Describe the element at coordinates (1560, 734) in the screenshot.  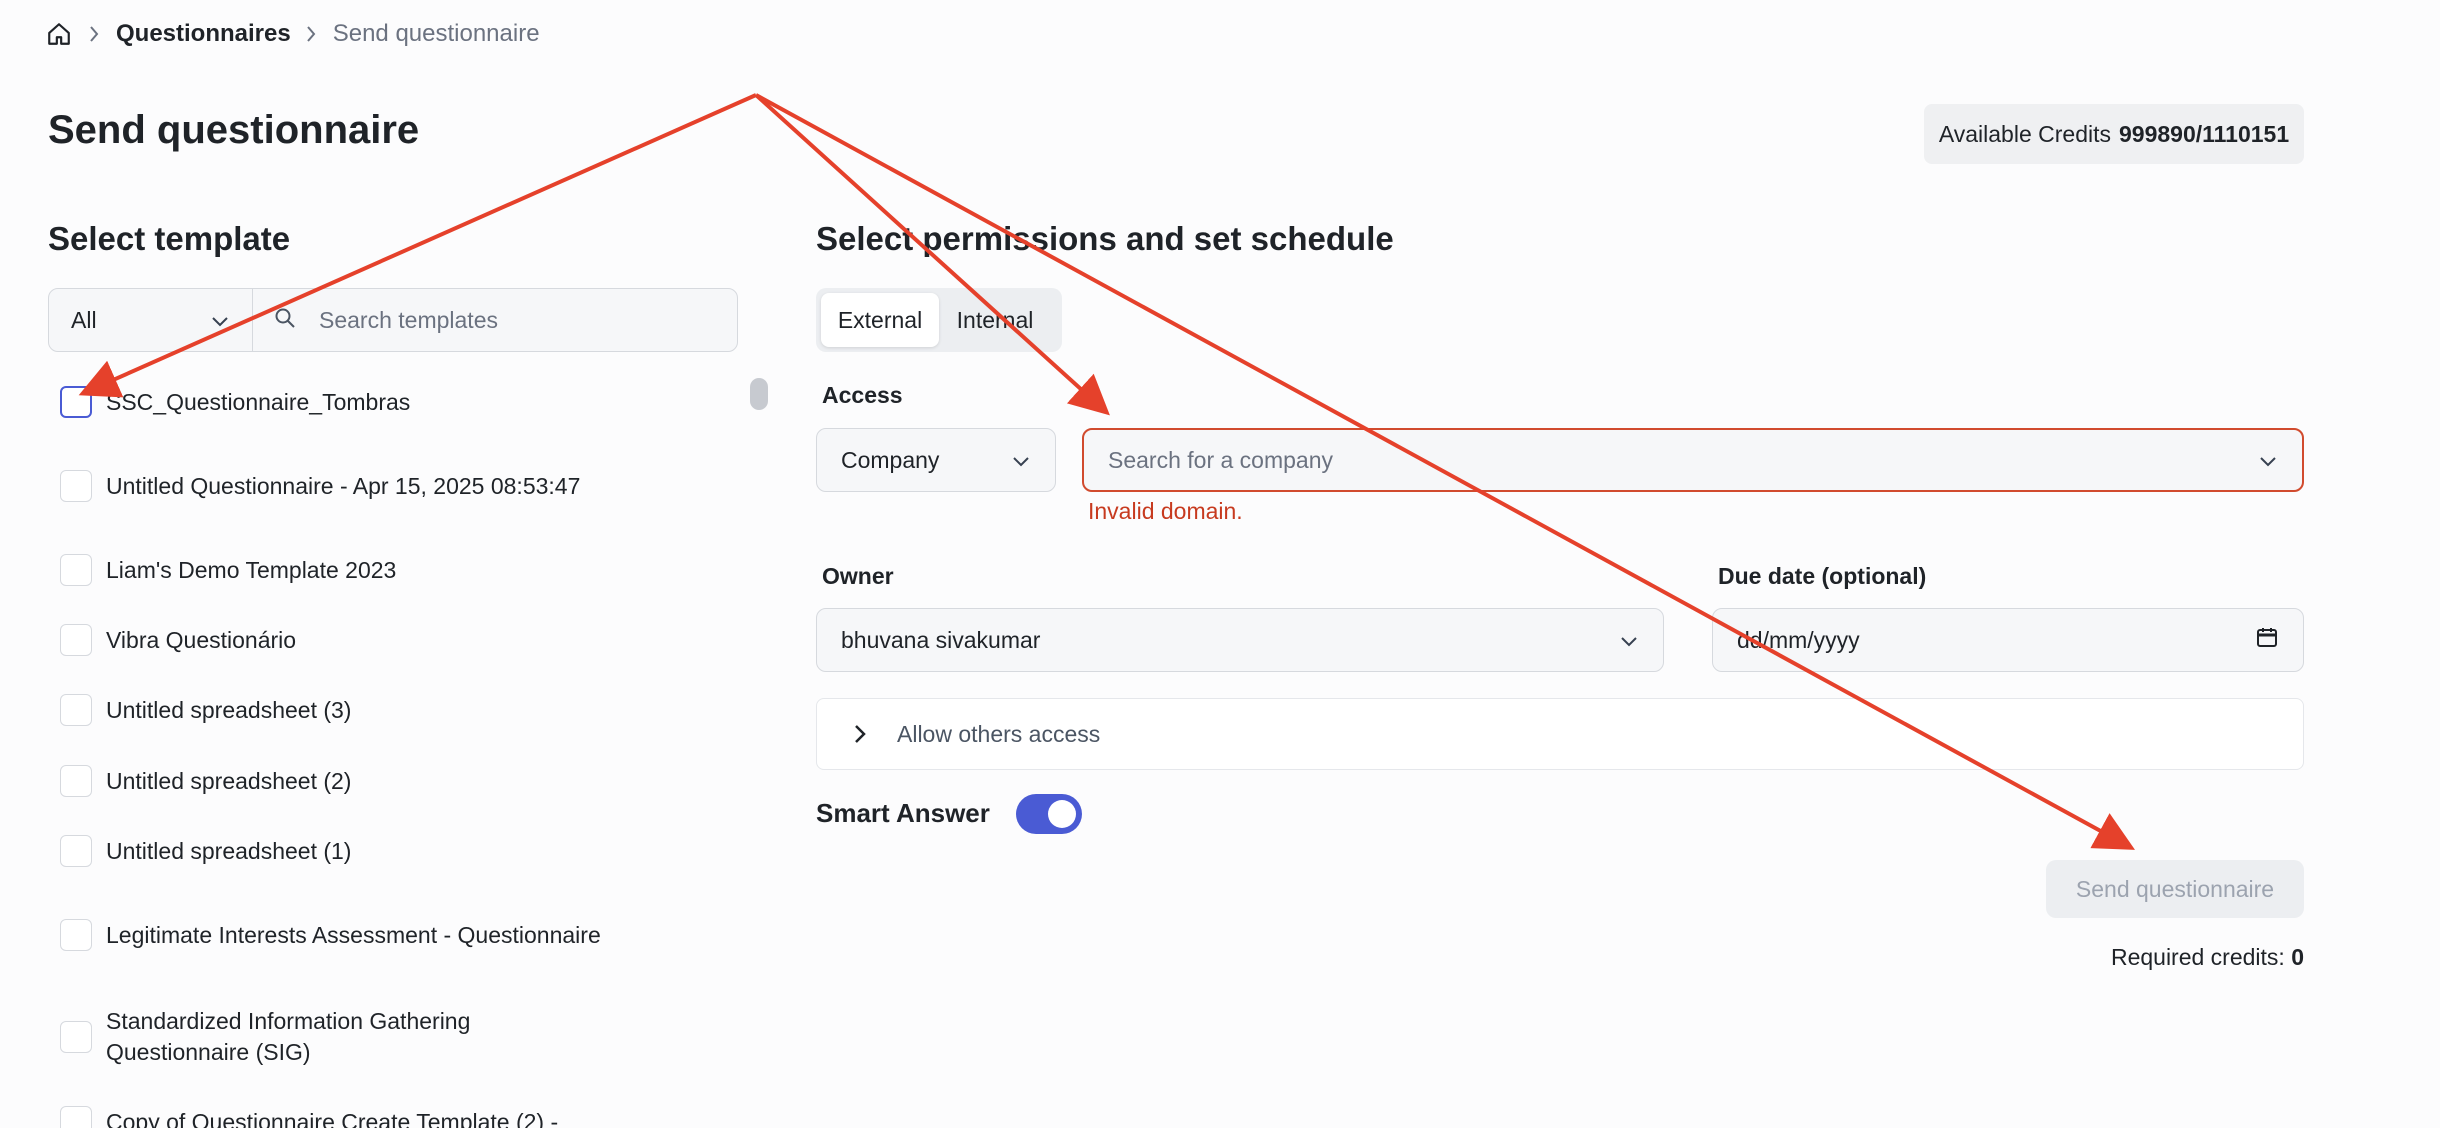
I see `allow-others-access-toggle: Allow others access` at that location.